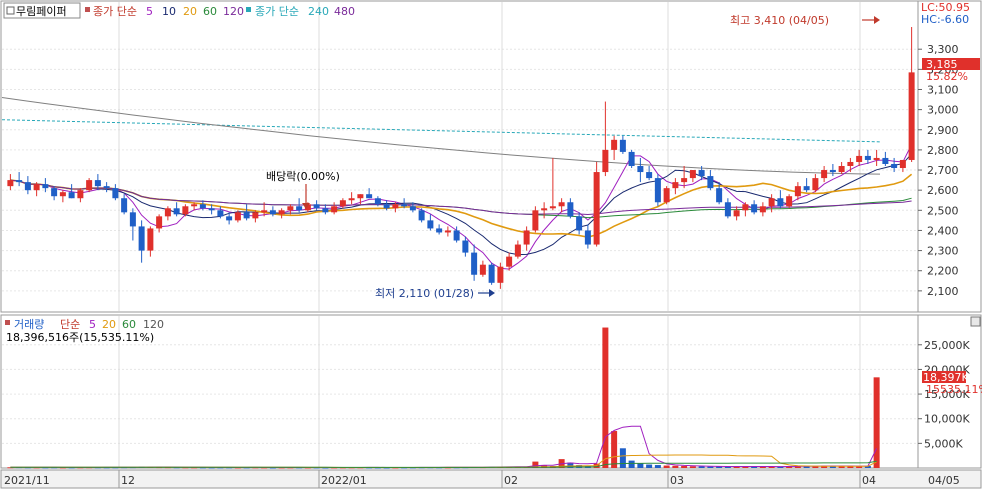 This screenshot has width=982, height=489. What do you see at coordinates (41, 11) in the screenshot?
I see `legend-stock-name: 무림페이퍼` at bounding box center [41, 11].